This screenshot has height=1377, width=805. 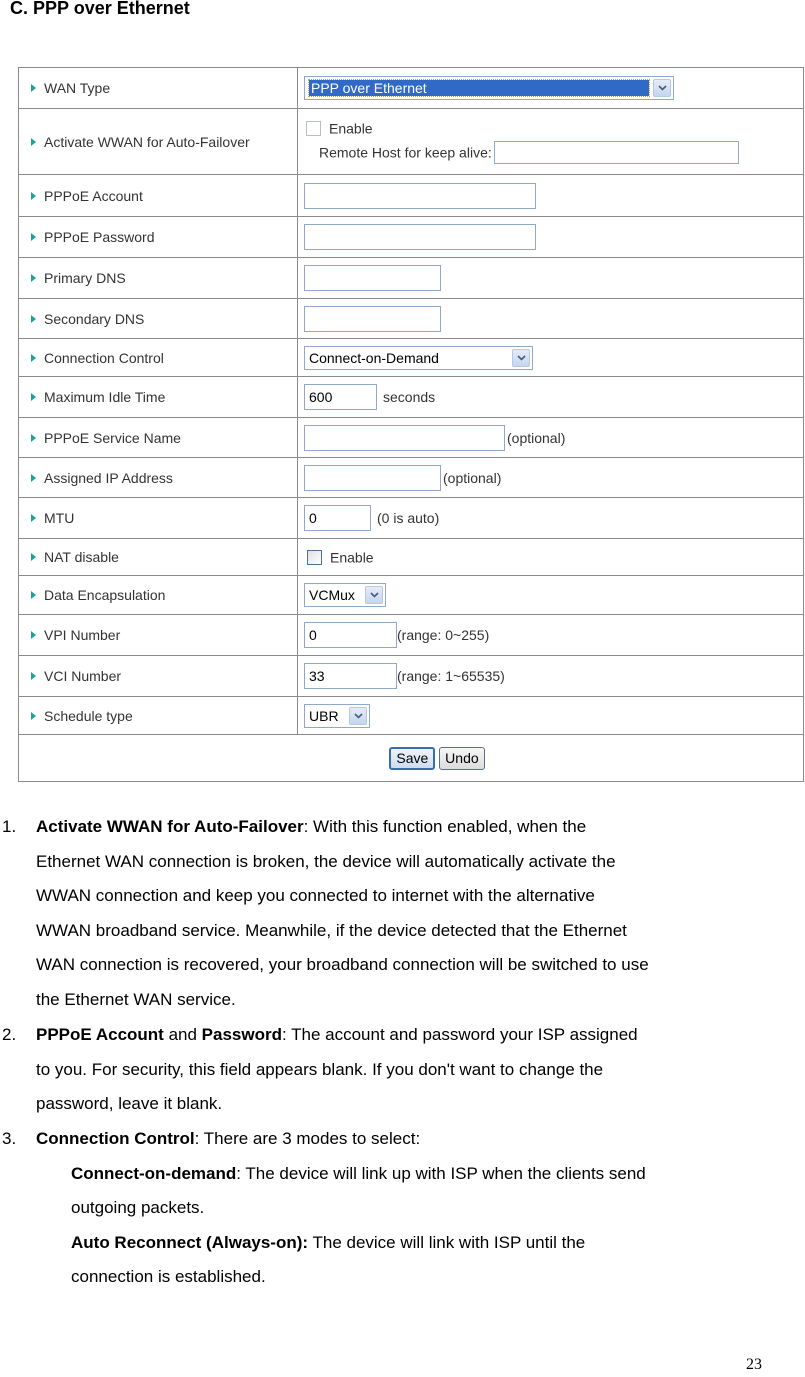 What do you see at coordinates (9, 826) in the screenshot?
I see `list-number: 1.` at bounding box center [9, 826].